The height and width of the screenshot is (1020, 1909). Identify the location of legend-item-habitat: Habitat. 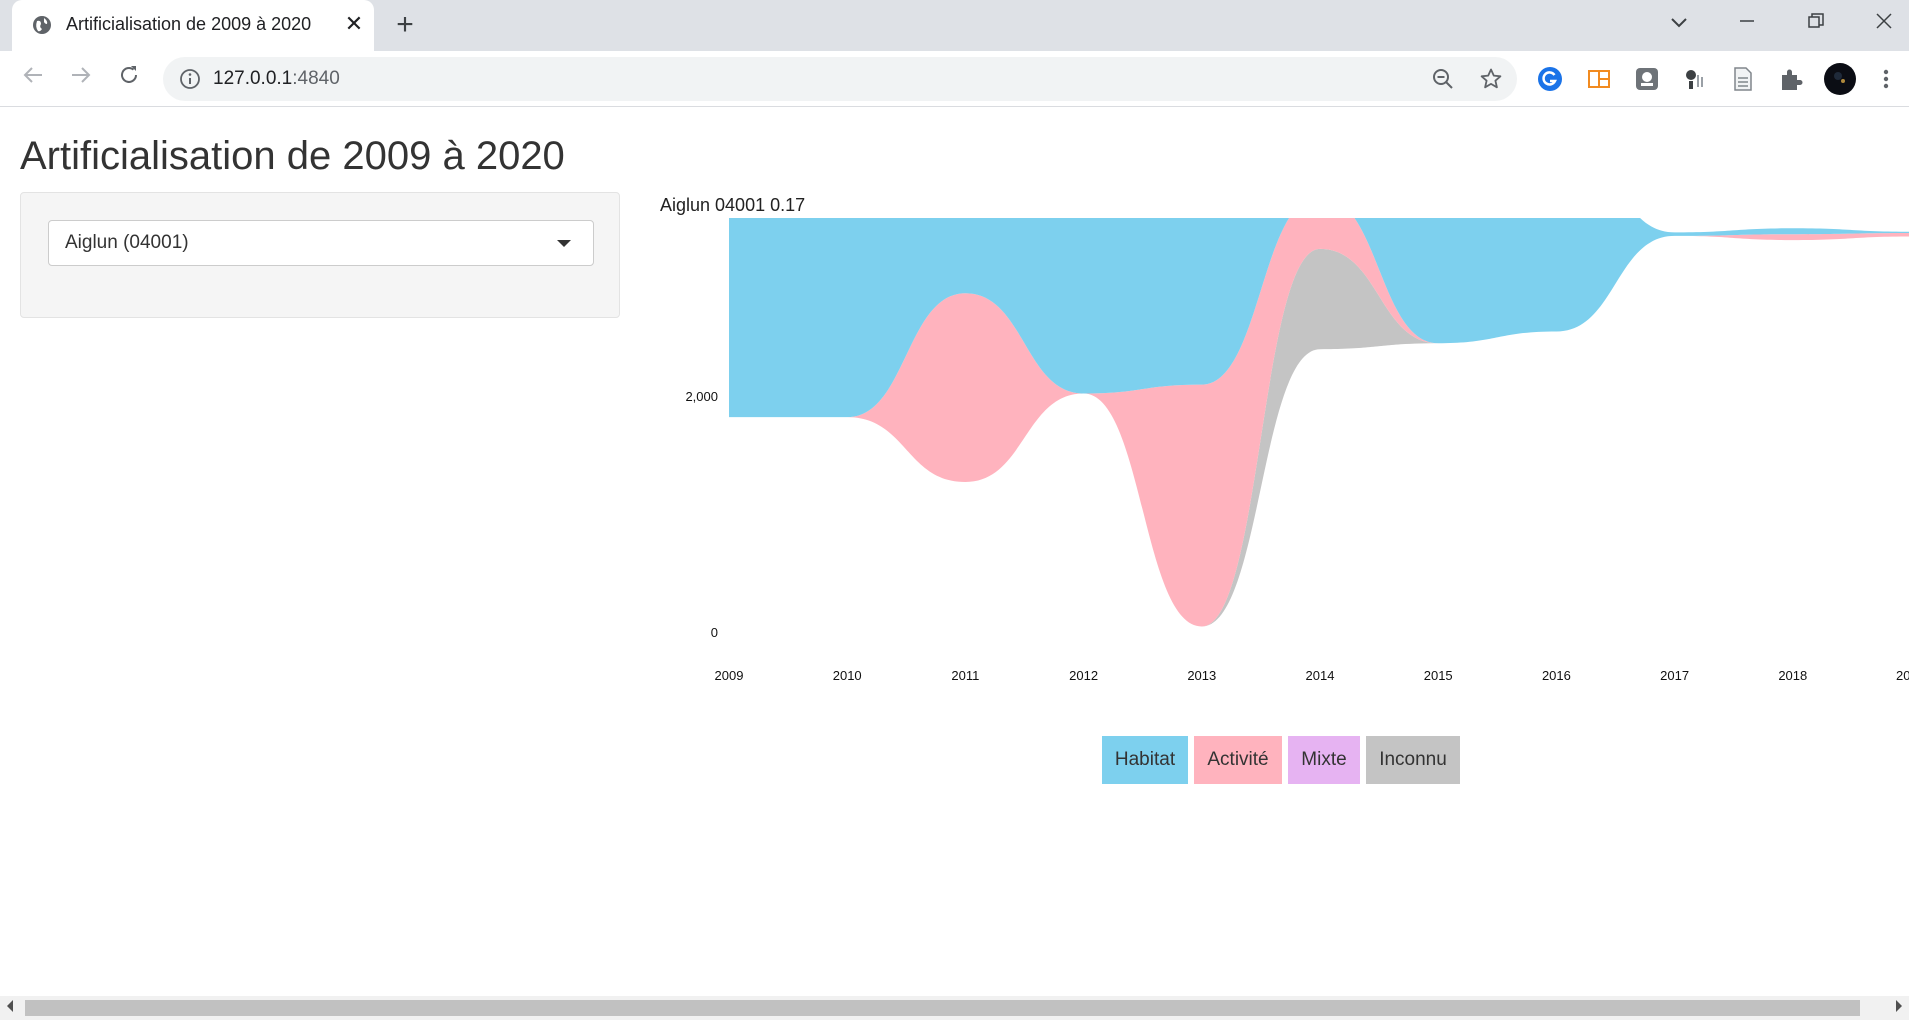
(1145, 760).